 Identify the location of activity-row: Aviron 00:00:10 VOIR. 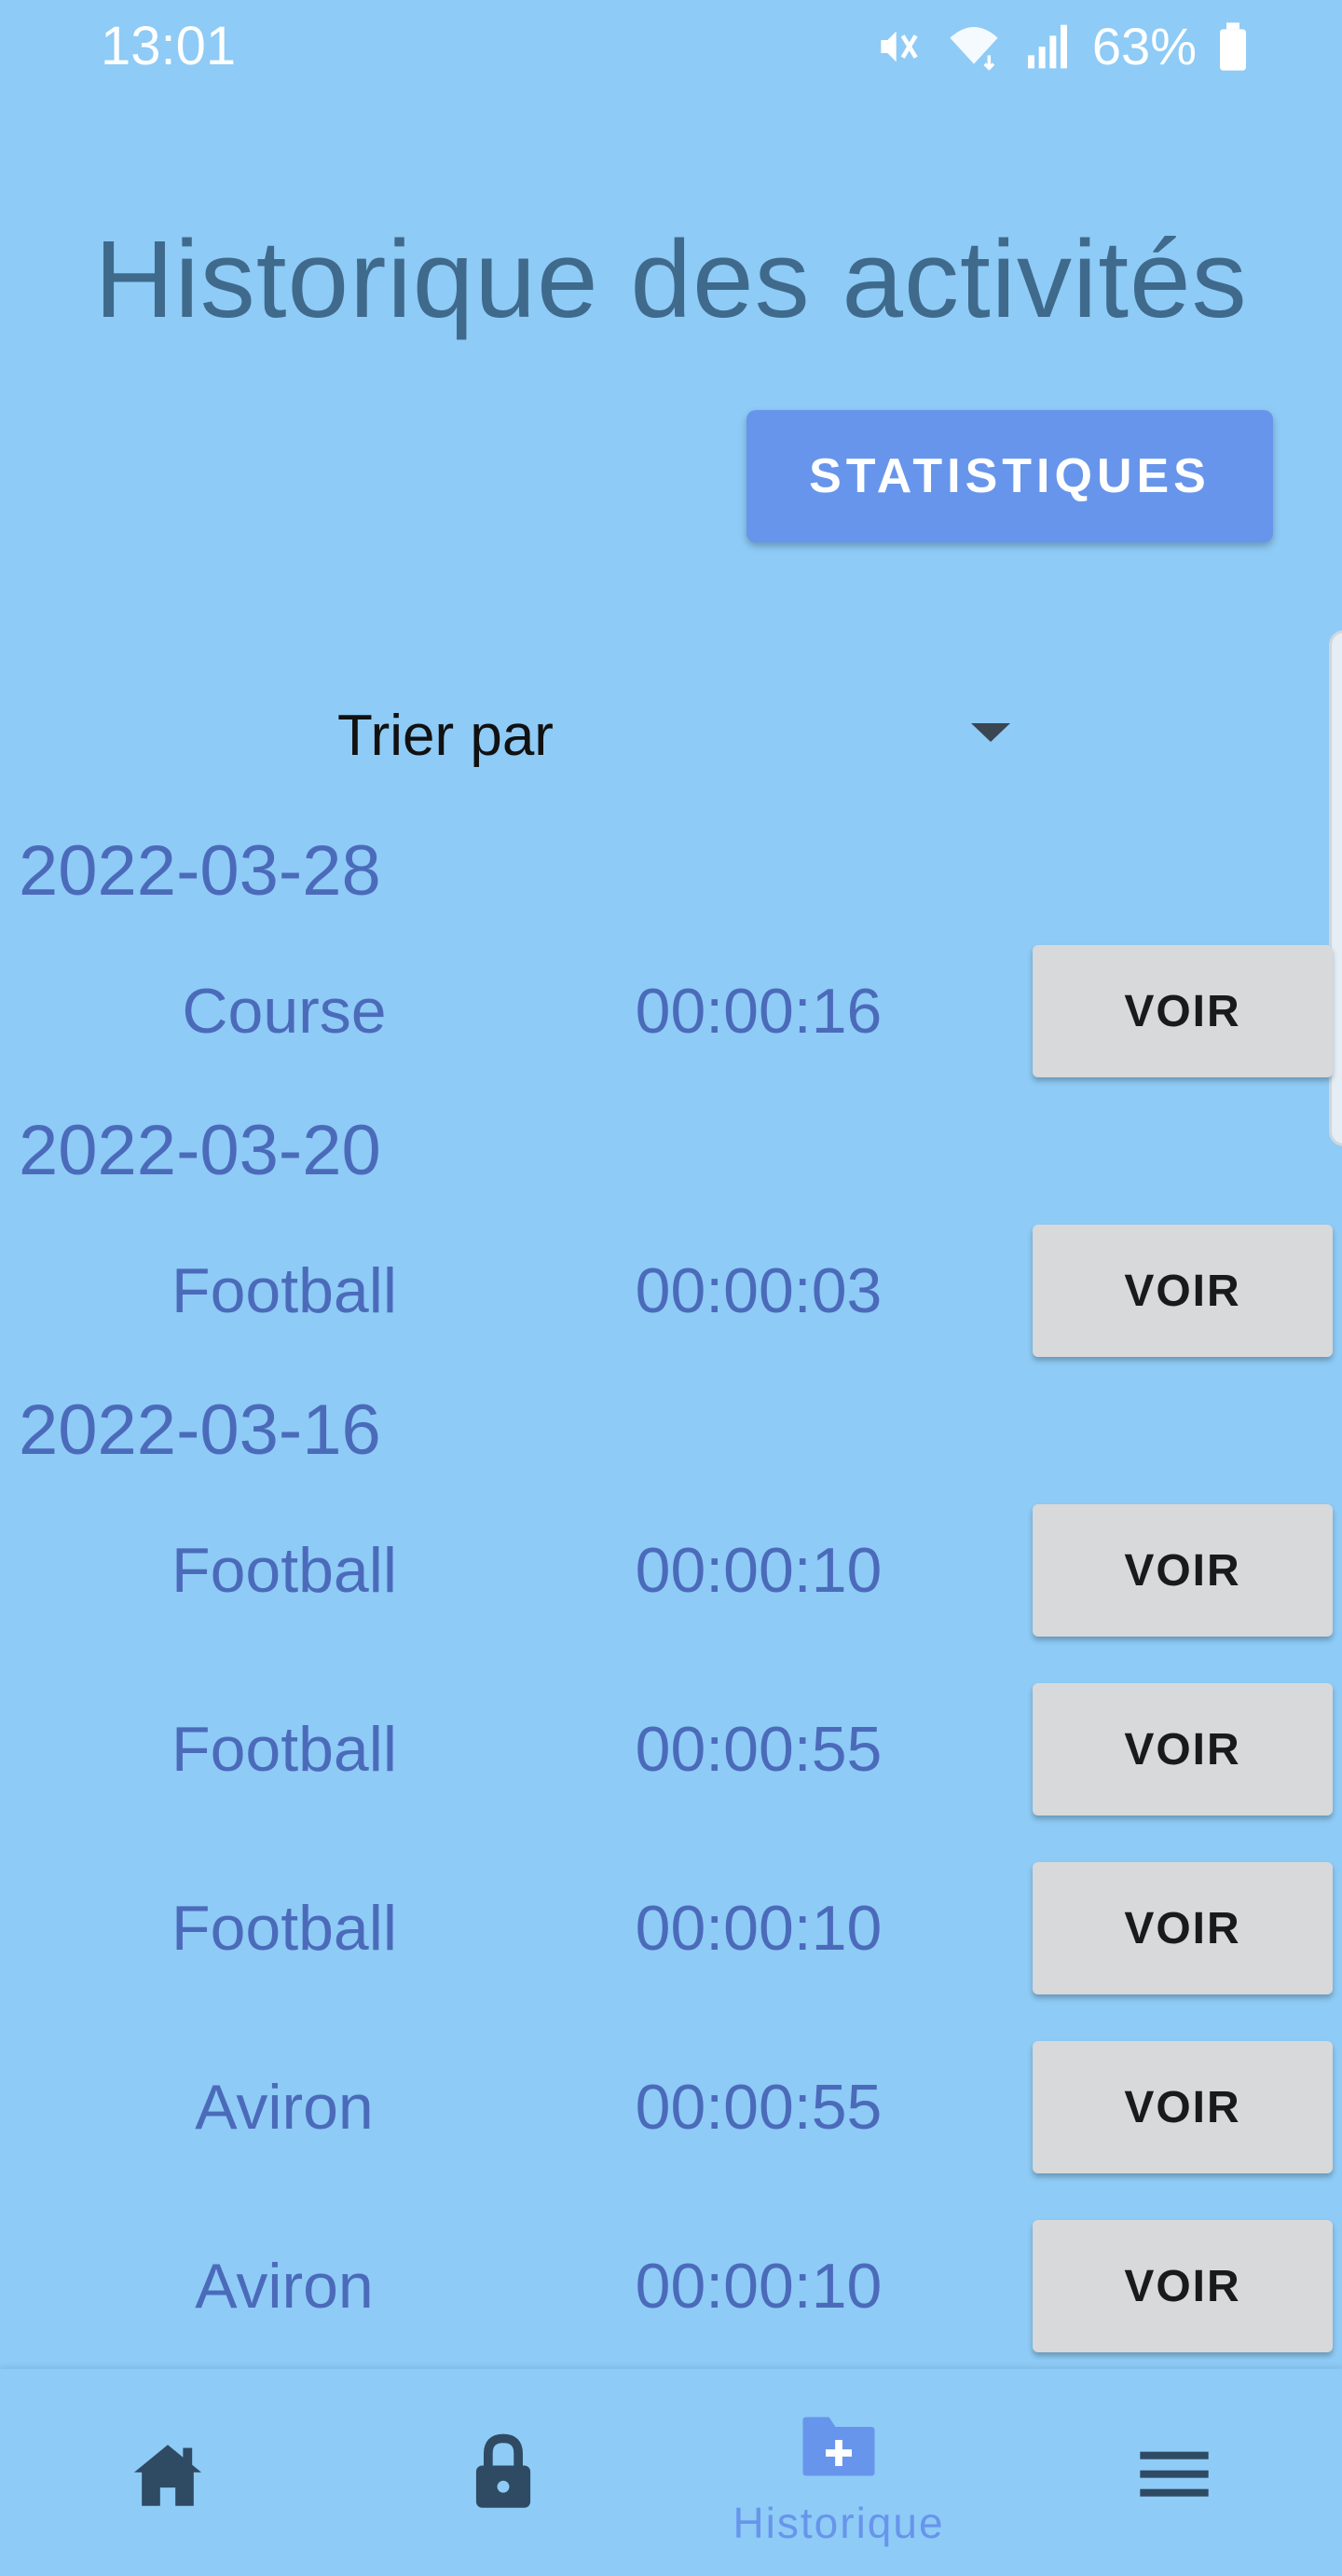
(671, 2286).